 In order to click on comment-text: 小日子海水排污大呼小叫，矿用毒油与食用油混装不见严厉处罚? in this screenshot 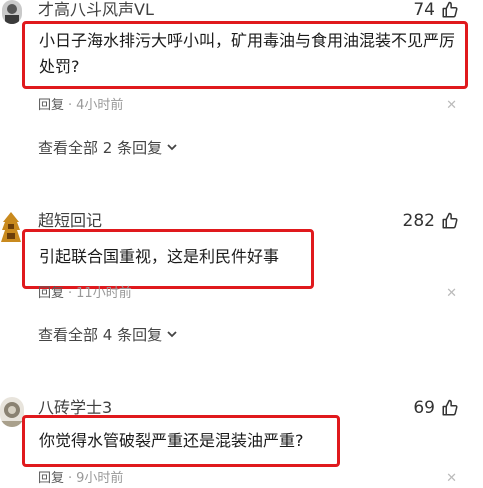, I will do `click(245, 55)`.